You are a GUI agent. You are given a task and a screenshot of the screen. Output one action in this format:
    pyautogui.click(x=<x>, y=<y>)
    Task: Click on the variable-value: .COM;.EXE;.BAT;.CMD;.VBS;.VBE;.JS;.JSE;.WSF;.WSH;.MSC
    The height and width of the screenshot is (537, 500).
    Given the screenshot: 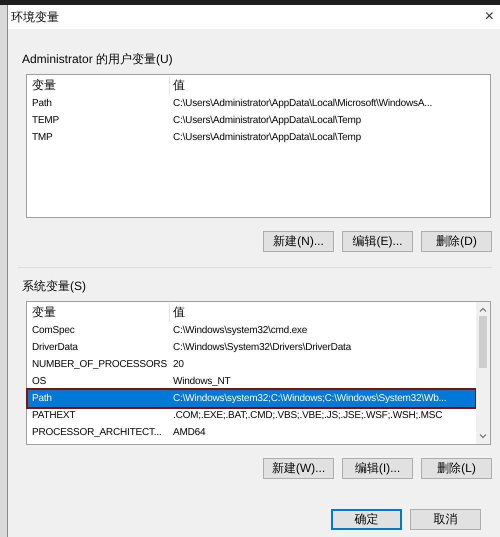 What is the action you would take?
    pyautogui.click(x=307, y=415)
    